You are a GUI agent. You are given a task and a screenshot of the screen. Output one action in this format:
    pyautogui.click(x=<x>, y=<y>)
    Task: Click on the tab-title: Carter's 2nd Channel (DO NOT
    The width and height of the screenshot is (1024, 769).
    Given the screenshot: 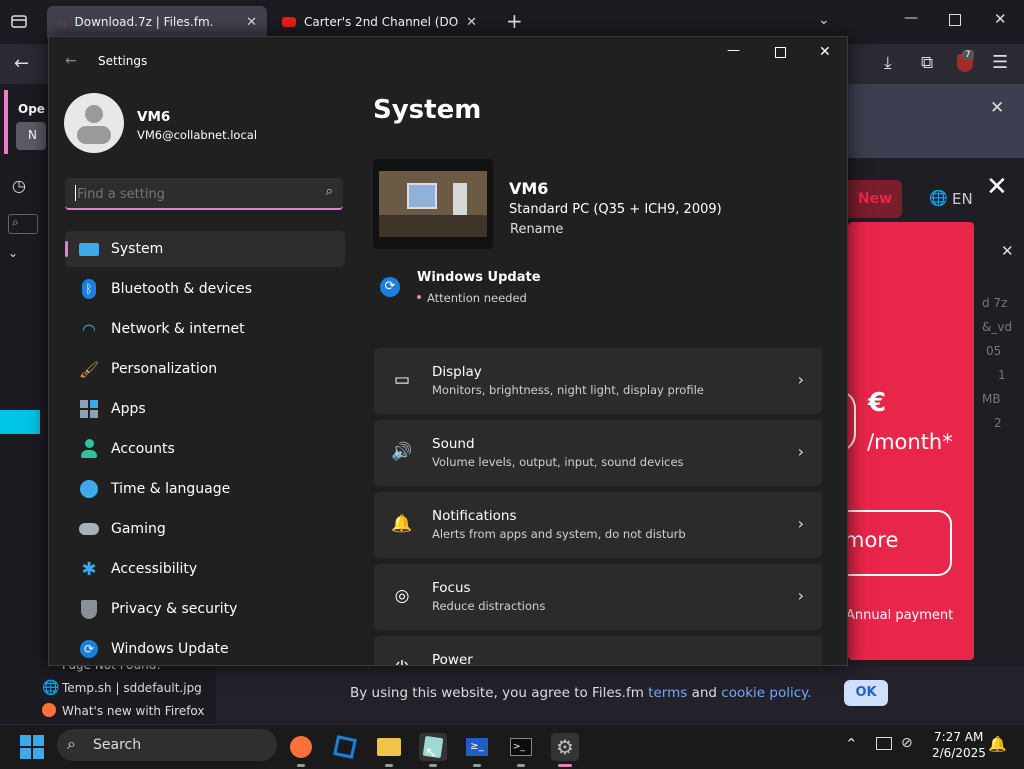 What is the action you would take?
    pyautogui.click(x=381, y=22)
    